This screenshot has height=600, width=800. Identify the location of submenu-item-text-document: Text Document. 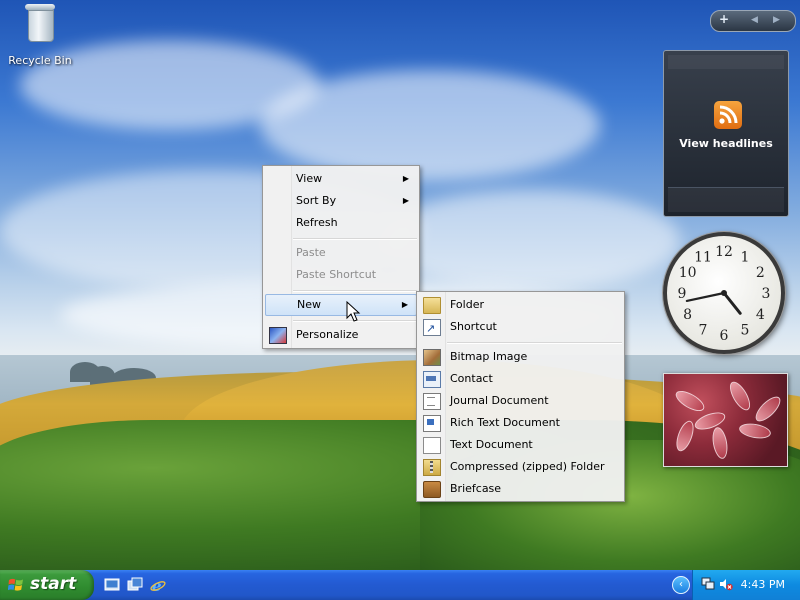
(520, 445).